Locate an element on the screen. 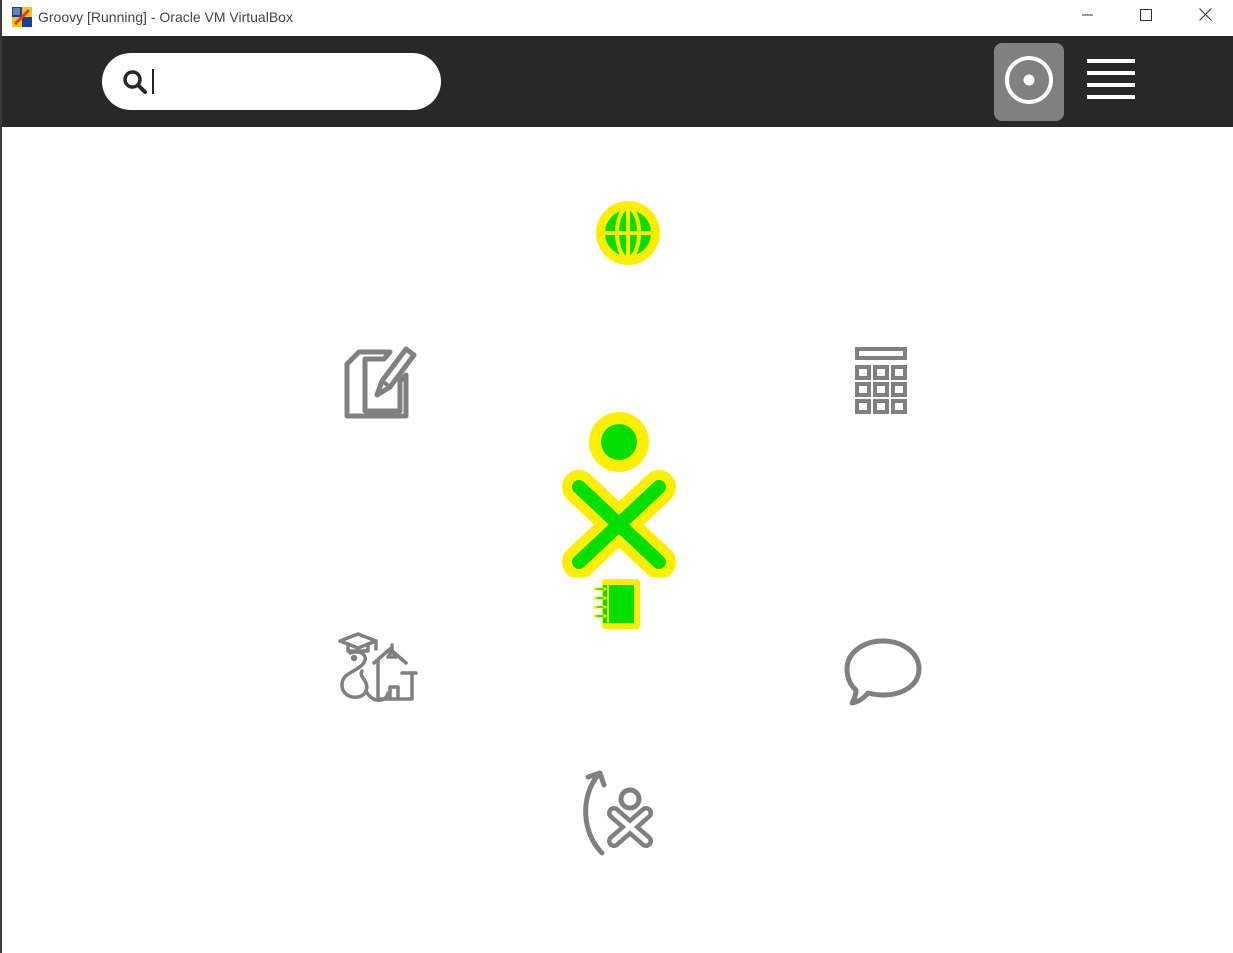 Image resolution: width=1233 pixels, height=953 pixels. search-box is located at coordinates (271, 81).